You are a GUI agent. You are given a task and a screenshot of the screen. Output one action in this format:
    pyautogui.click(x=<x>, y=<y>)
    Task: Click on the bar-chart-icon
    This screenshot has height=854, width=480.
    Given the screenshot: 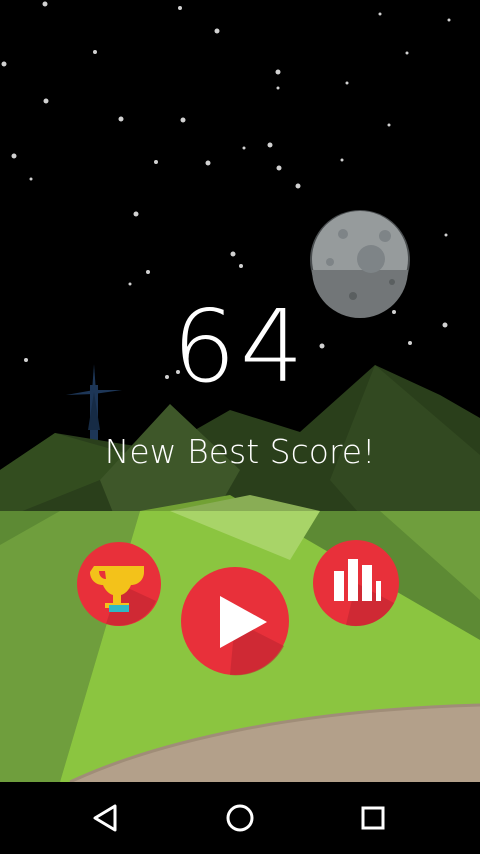 What is the action you would take?
    pyautogui.click(x=356, y=583)
    